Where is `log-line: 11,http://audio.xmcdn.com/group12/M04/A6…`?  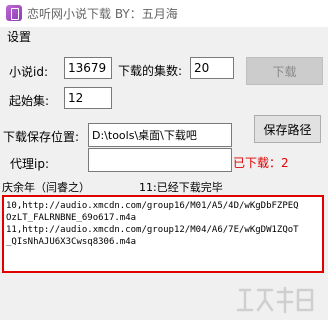
log-line: 11,http://audio.xmcdn.com/group12/M04/A6… is located at coordinates (152, 230).